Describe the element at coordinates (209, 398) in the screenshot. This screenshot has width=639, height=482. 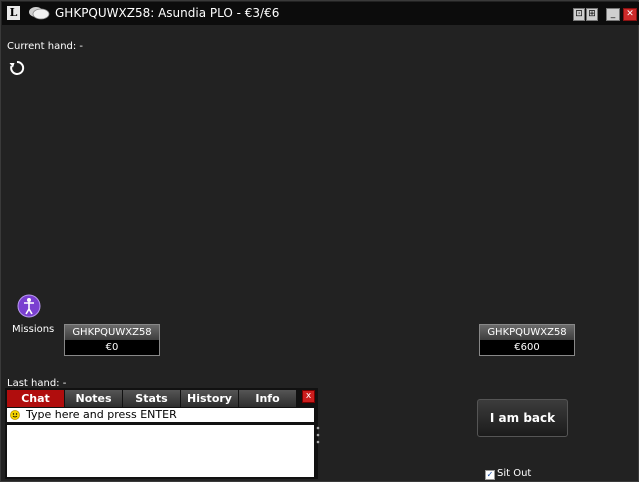
I see `tab-history: History` at that location.